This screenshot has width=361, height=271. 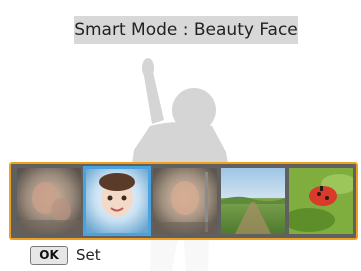 What do you see at coordinates (321, 201) in the screenshot?
I see `thumbnail-macro-flower` at bounding box center [321, 201].